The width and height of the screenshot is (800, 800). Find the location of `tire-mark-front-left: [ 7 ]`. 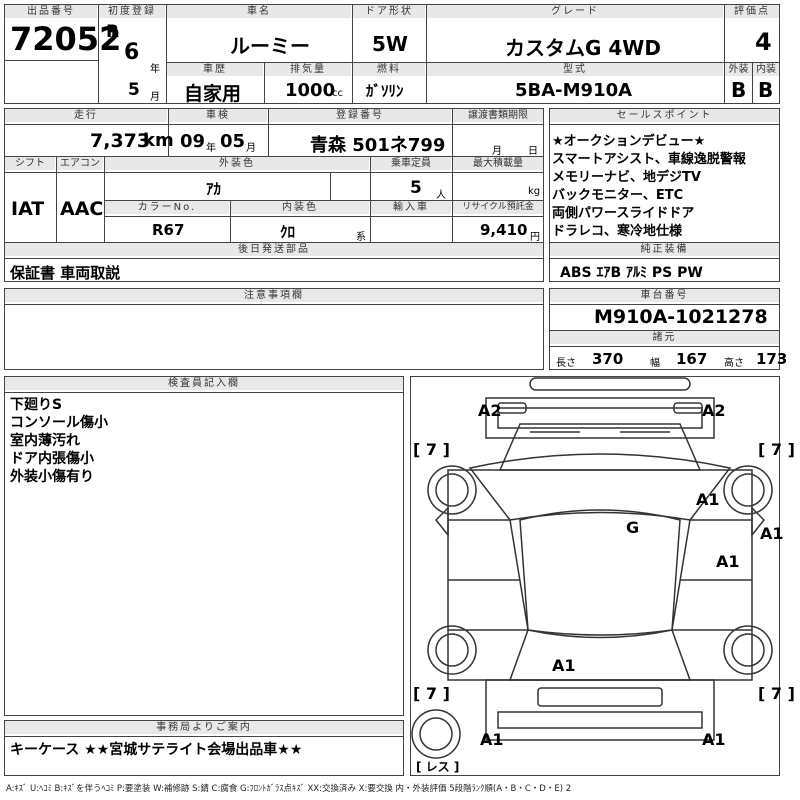

tire-mark-front-left: [ 7 ] is located at coordinates (431, 449).